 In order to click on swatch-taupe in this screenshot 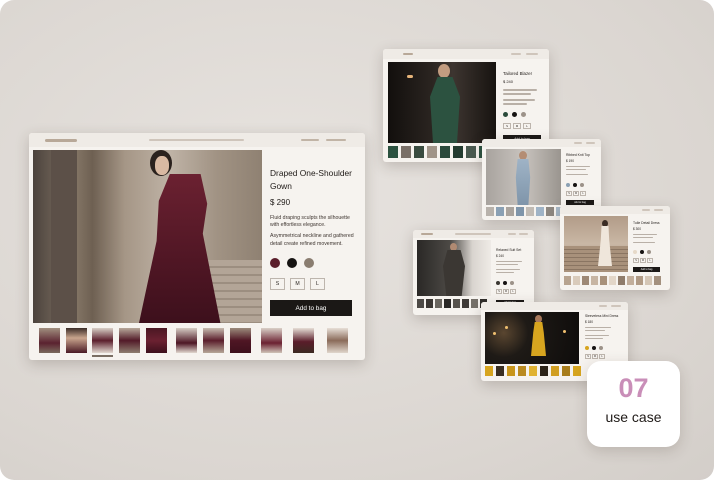, I will do `click(309, 263)`.